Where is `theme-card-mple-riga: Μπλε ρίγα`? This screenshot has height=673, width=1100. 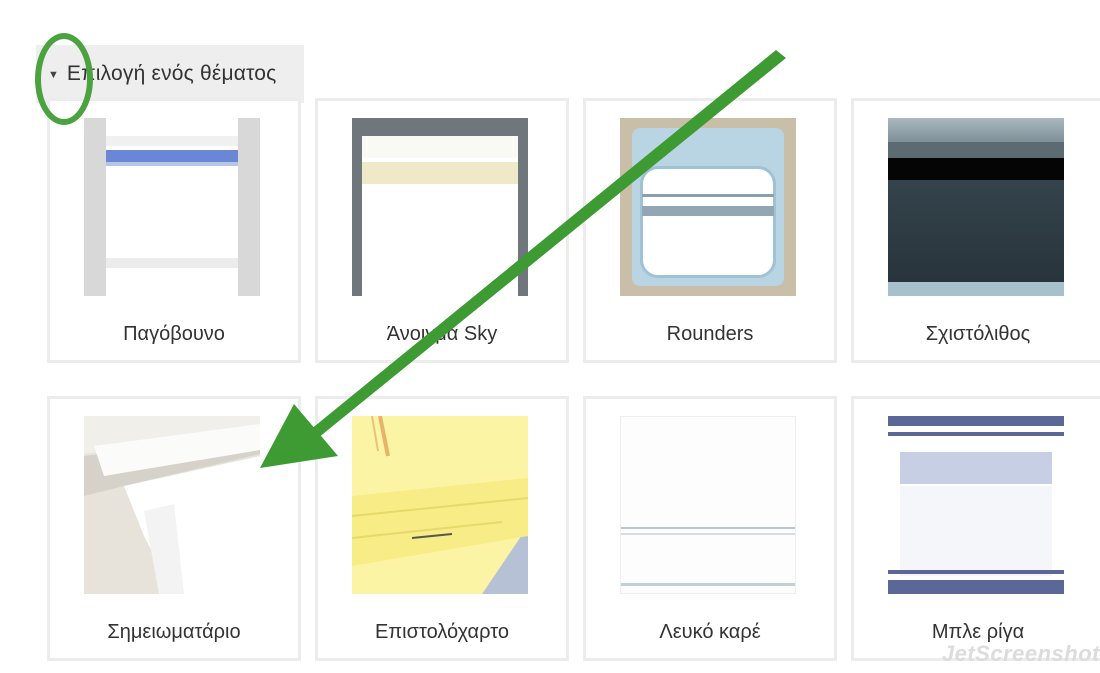
theme-card-mple-riga: Μπλε ρίγα is located at coordinates (975, 528).